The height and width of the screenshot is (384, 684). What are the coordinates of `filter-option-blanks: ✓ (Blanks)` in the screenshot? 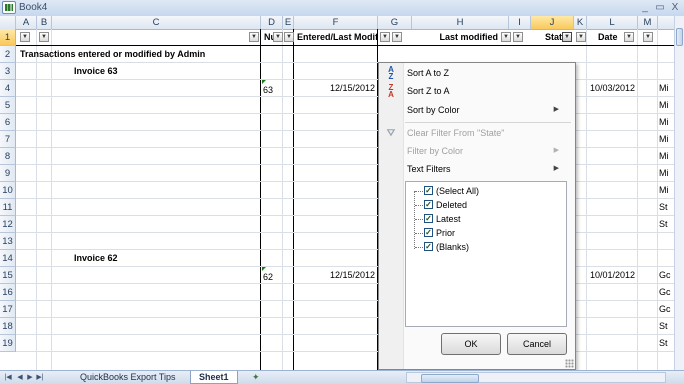 It's located at (446, 247).